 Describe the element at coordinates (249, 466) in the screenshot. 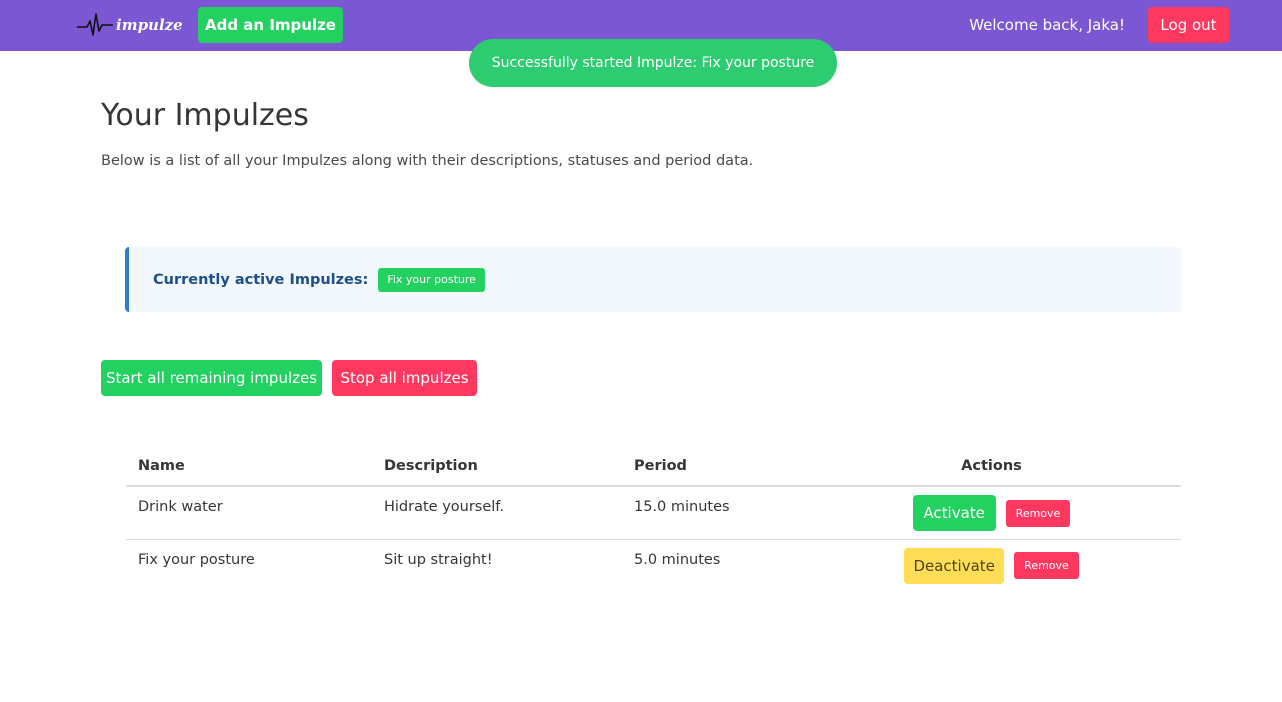

I see `column-header-name: Name` at that location.